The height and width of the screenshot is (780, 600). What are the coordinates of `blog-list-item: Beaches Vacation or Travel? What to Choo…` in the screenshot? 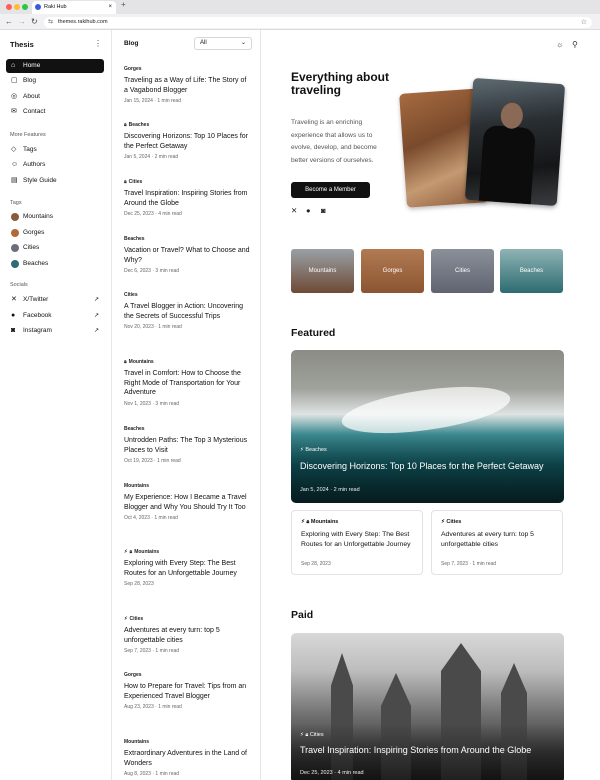 It's located at (188, 254).